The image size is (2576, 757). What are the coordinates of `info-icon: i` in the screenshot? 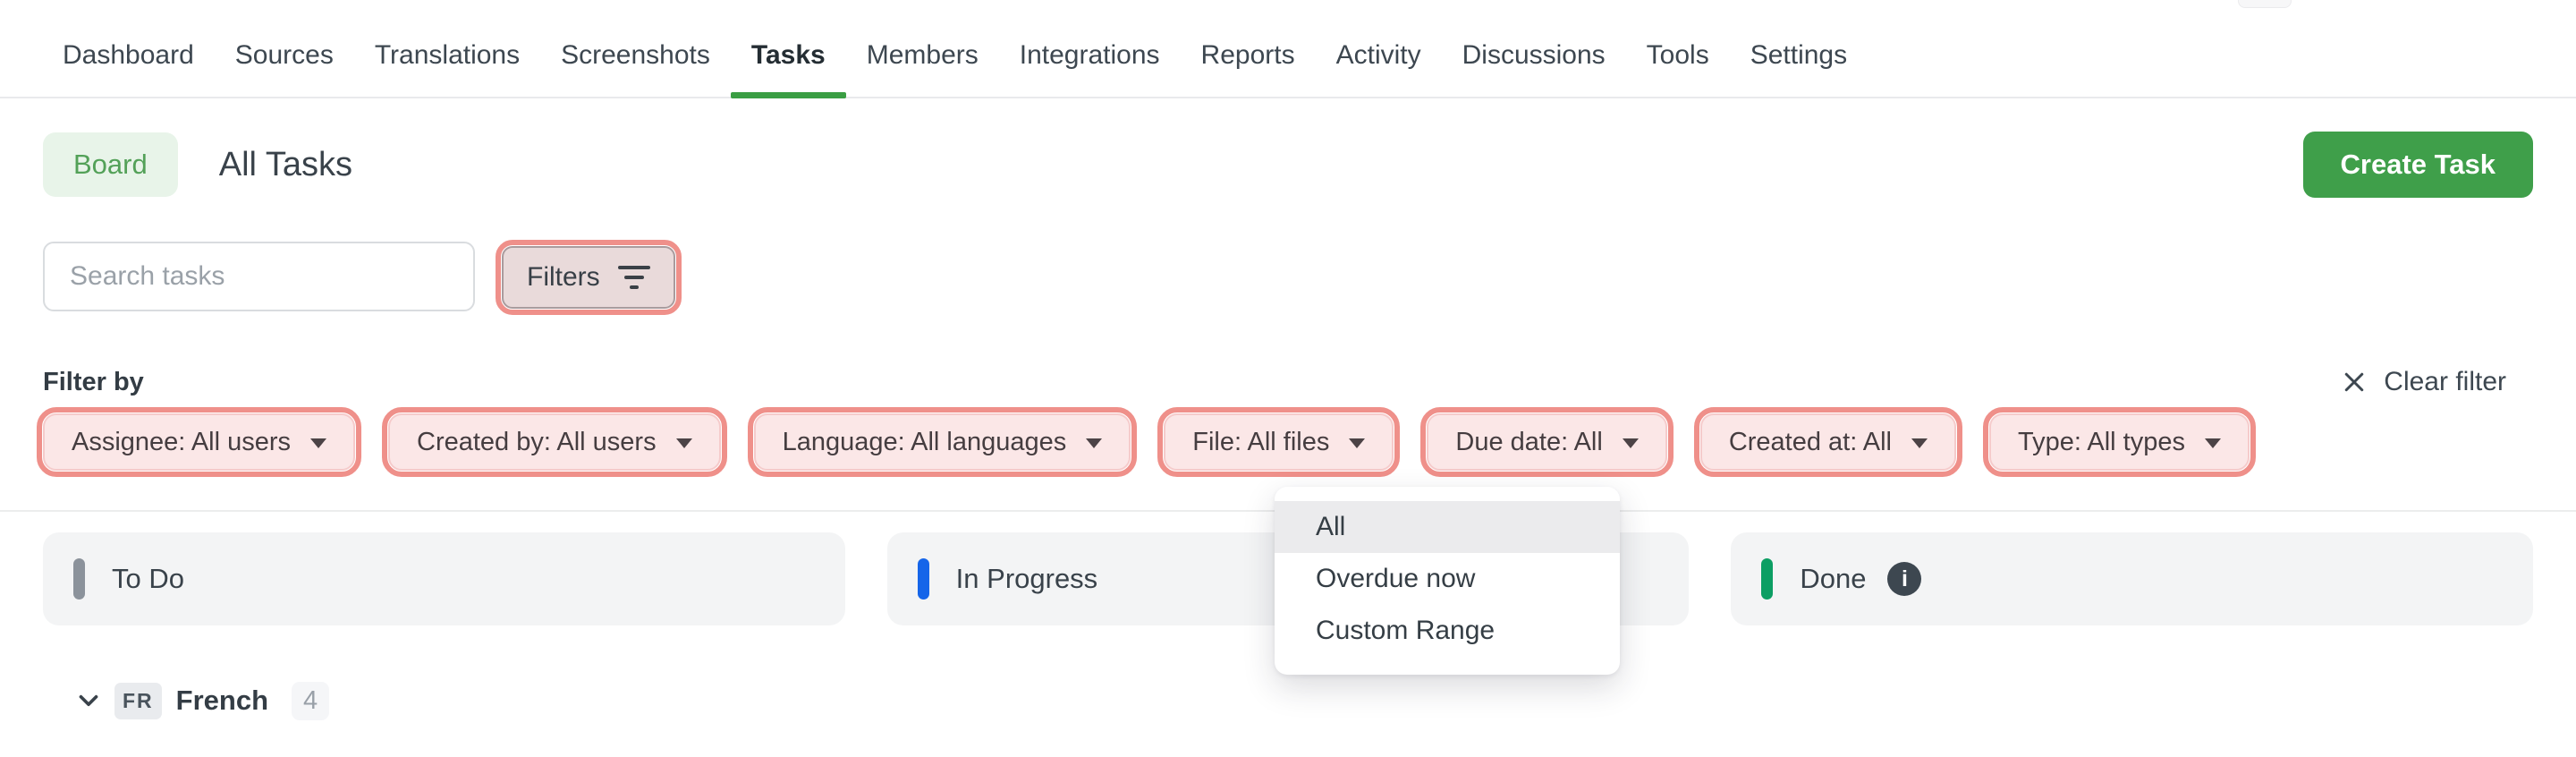 It's located at (1904, 579).